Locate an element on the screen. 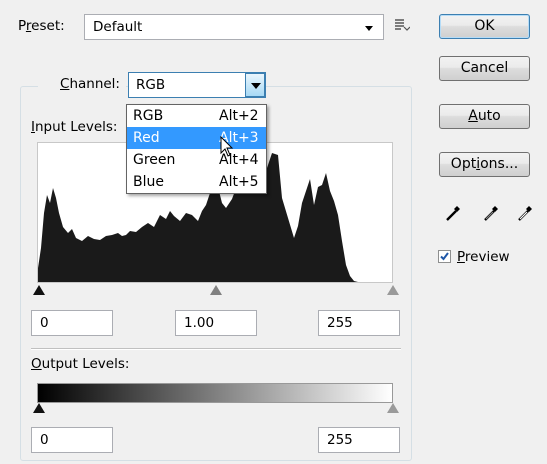 Image resolution: width=547 pixels, height=464 pixels. white-eyedropper-icon is located at coordinates (525, 214).